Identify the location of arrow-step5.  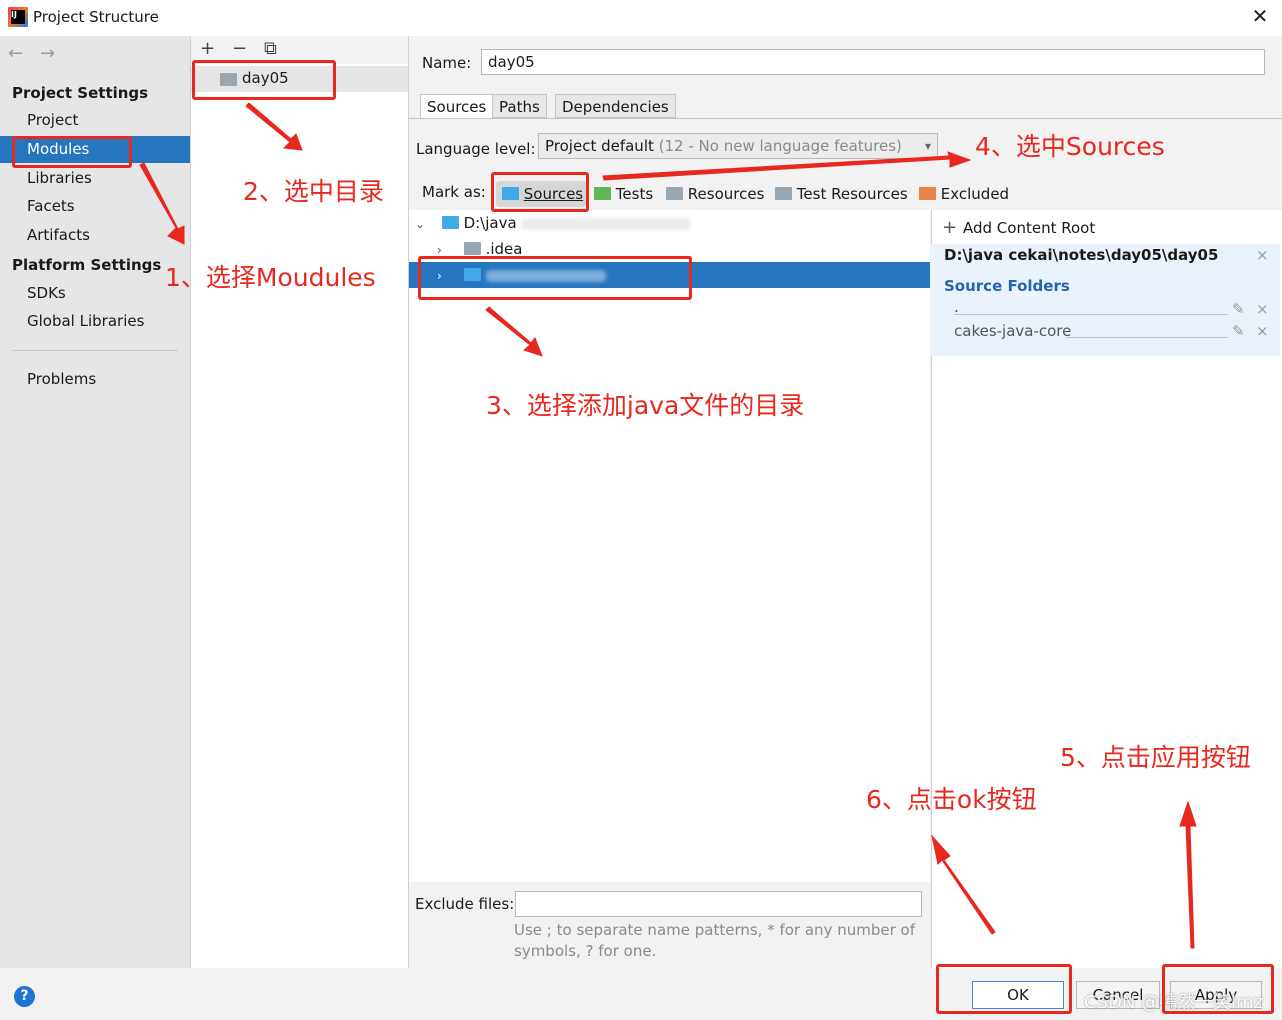
(1188, 874).